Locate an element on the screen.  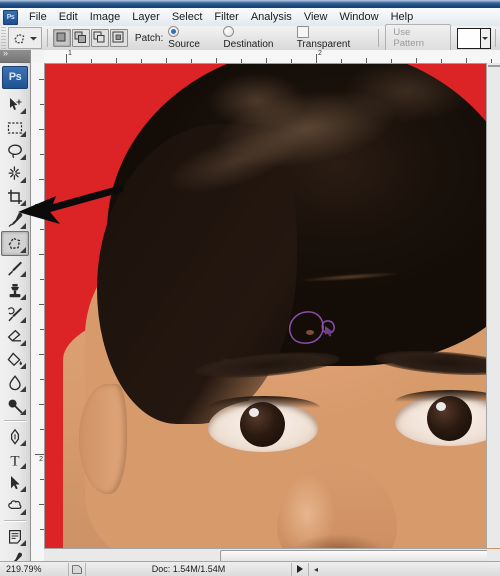
tool-type-tool: T is located at coordinates (15, 459).